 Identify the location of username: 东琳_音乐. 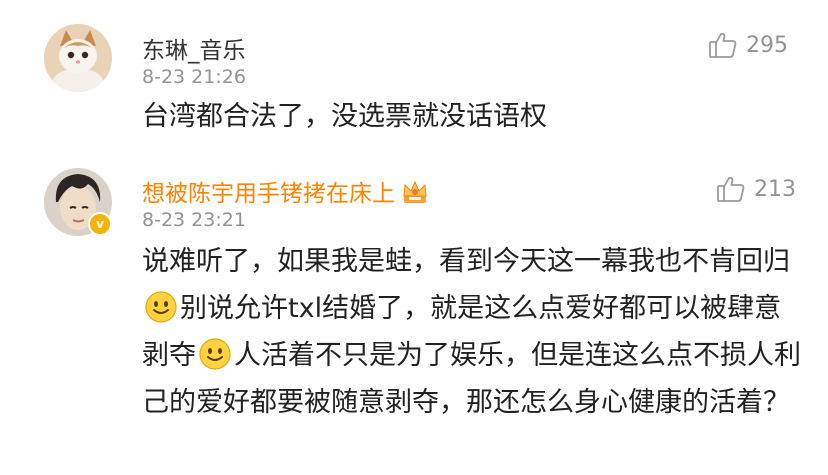
(194, 48).